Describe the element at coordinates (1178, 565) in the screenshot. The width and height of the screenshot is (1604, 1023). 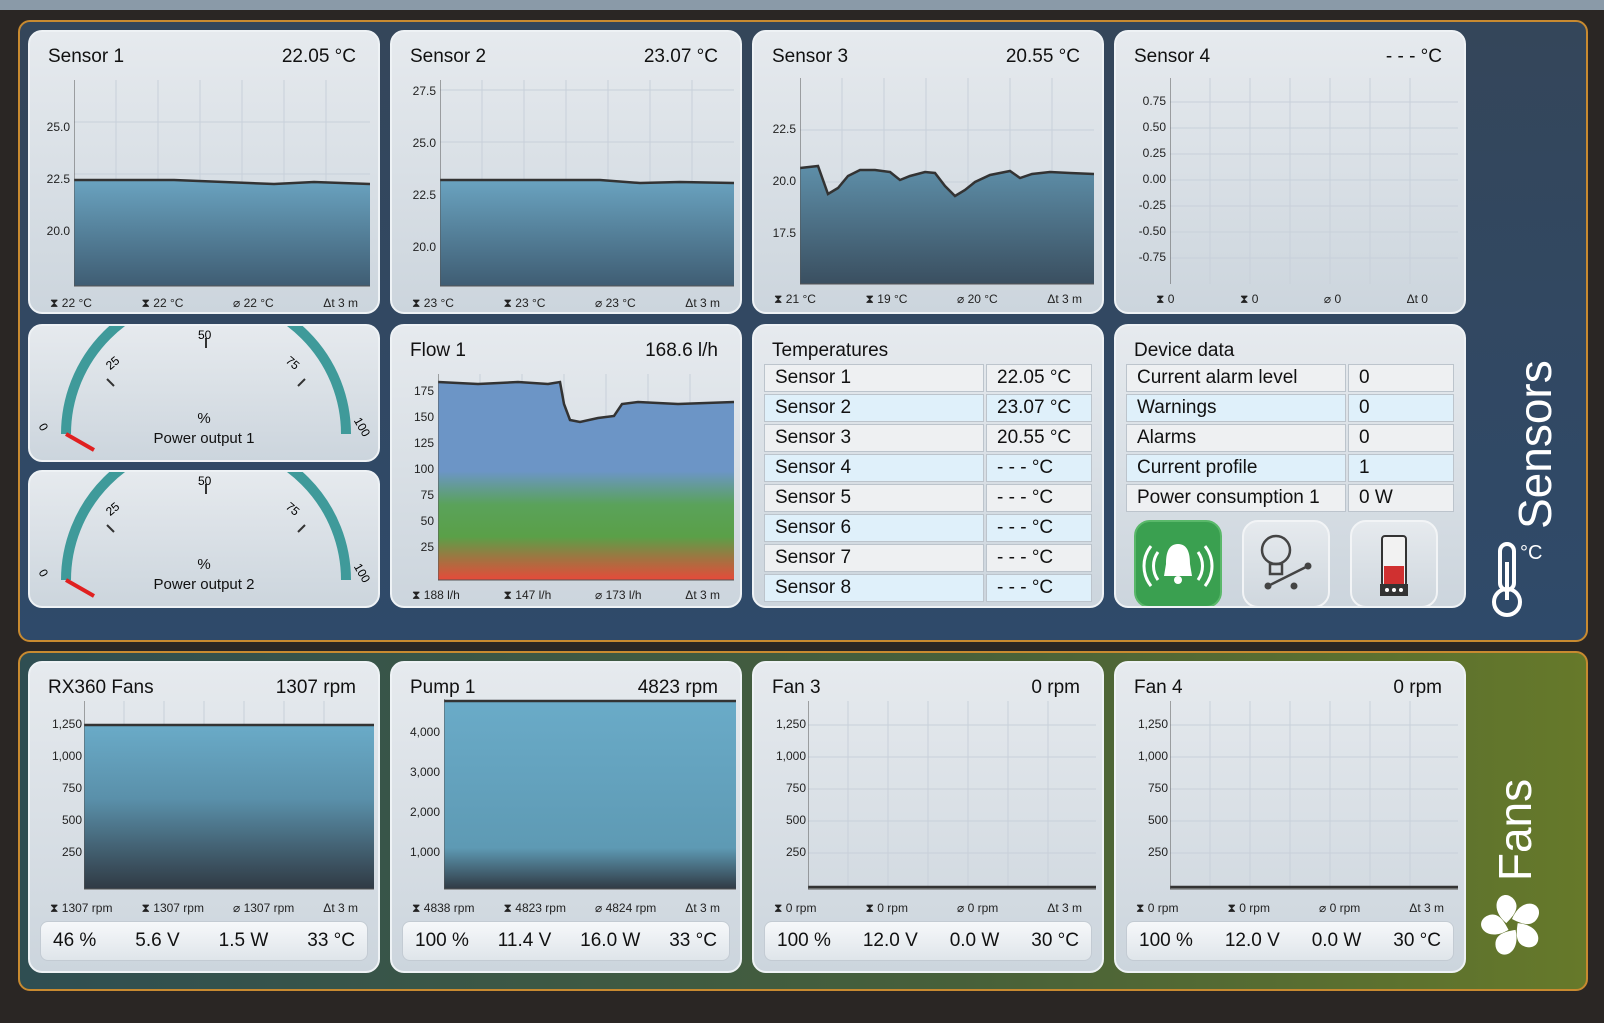
I see `alarm-bell-icon` at that location.